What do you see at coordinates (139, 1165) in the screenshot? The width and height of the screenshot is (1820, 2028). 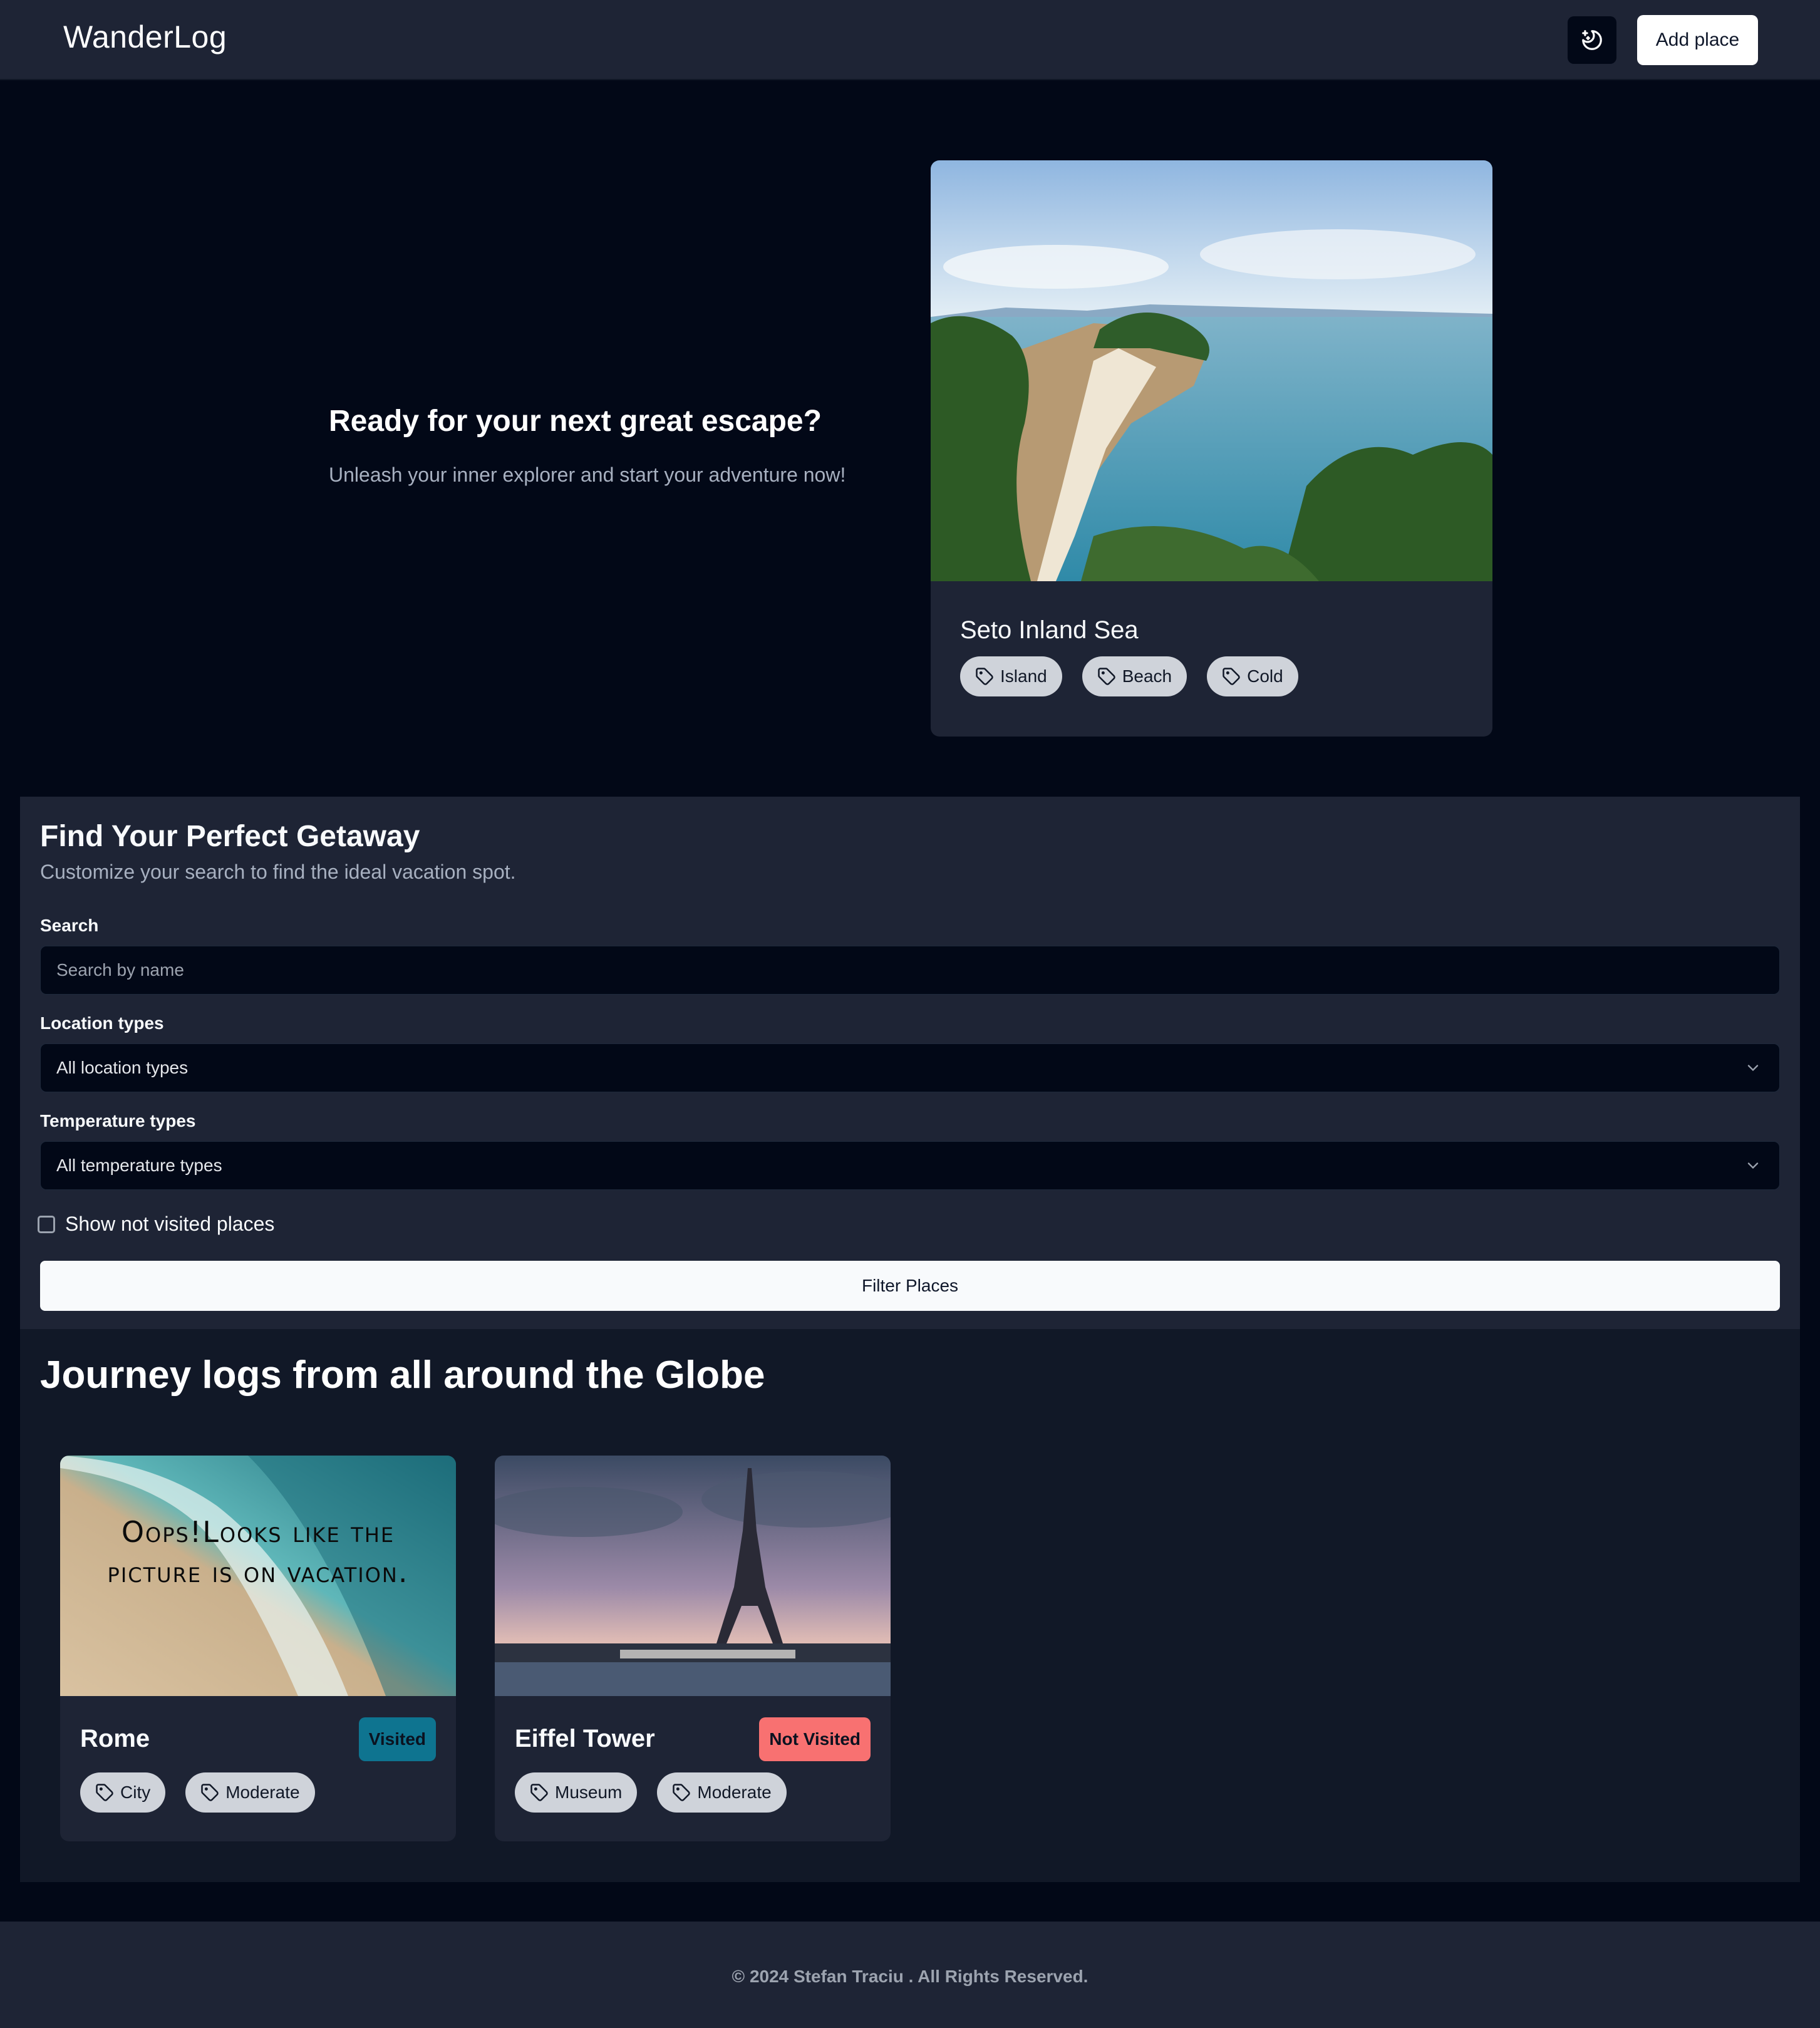 I see `temperature-types-value: All temperature types` at bounding box center [139, 1165].